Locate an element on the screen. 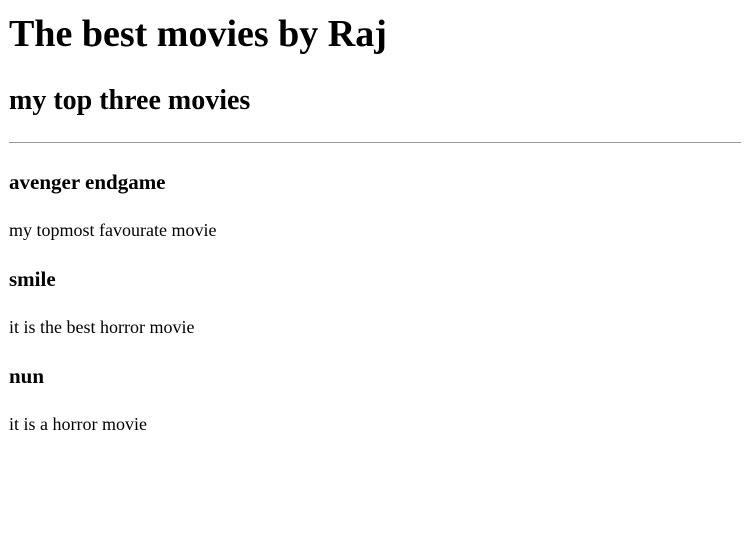  movie-description: it is a horror movie is located at coordinates (78, 424).